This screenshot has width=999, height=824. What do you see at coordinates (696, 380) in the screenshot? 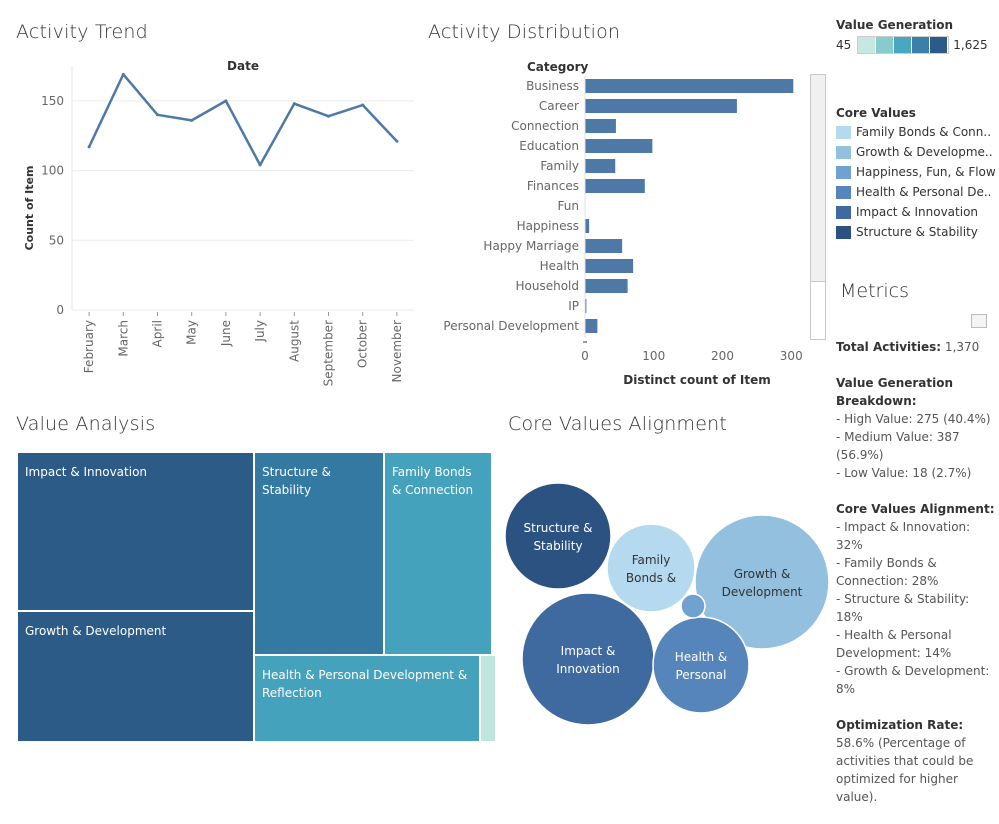
I see `bar-x-axis-title: Distinct count of Item` at bounding box center [696, 380].